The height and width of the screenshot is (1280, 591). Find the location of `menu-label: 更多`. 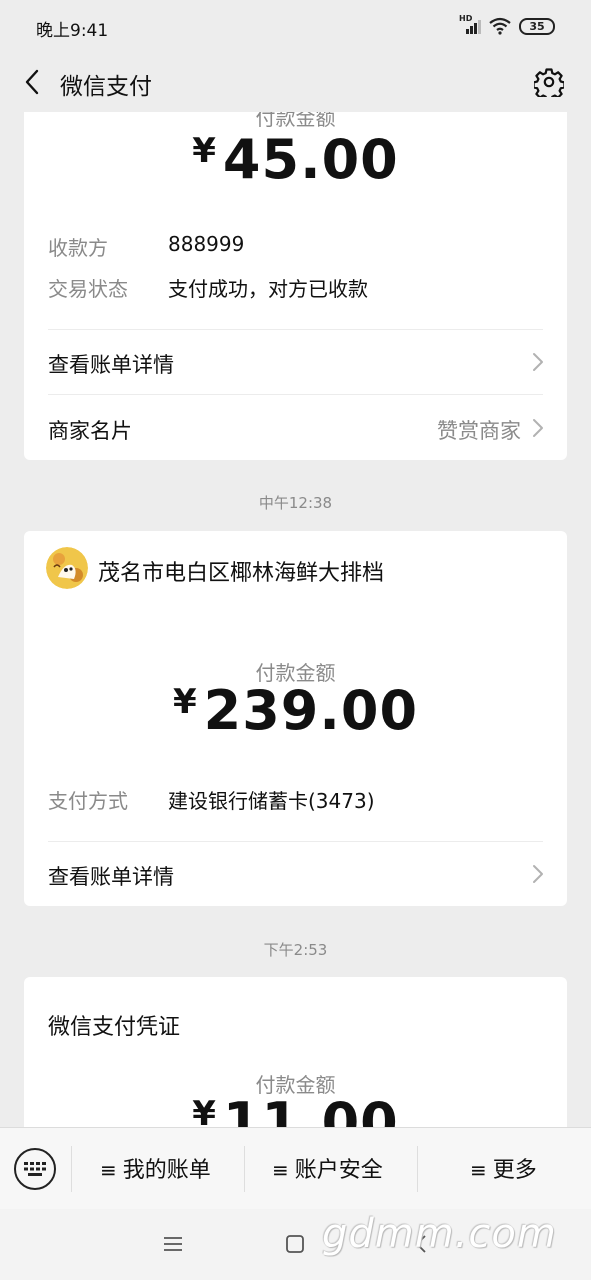

menu-label: 更多 is located at coordinates (514, 1170).